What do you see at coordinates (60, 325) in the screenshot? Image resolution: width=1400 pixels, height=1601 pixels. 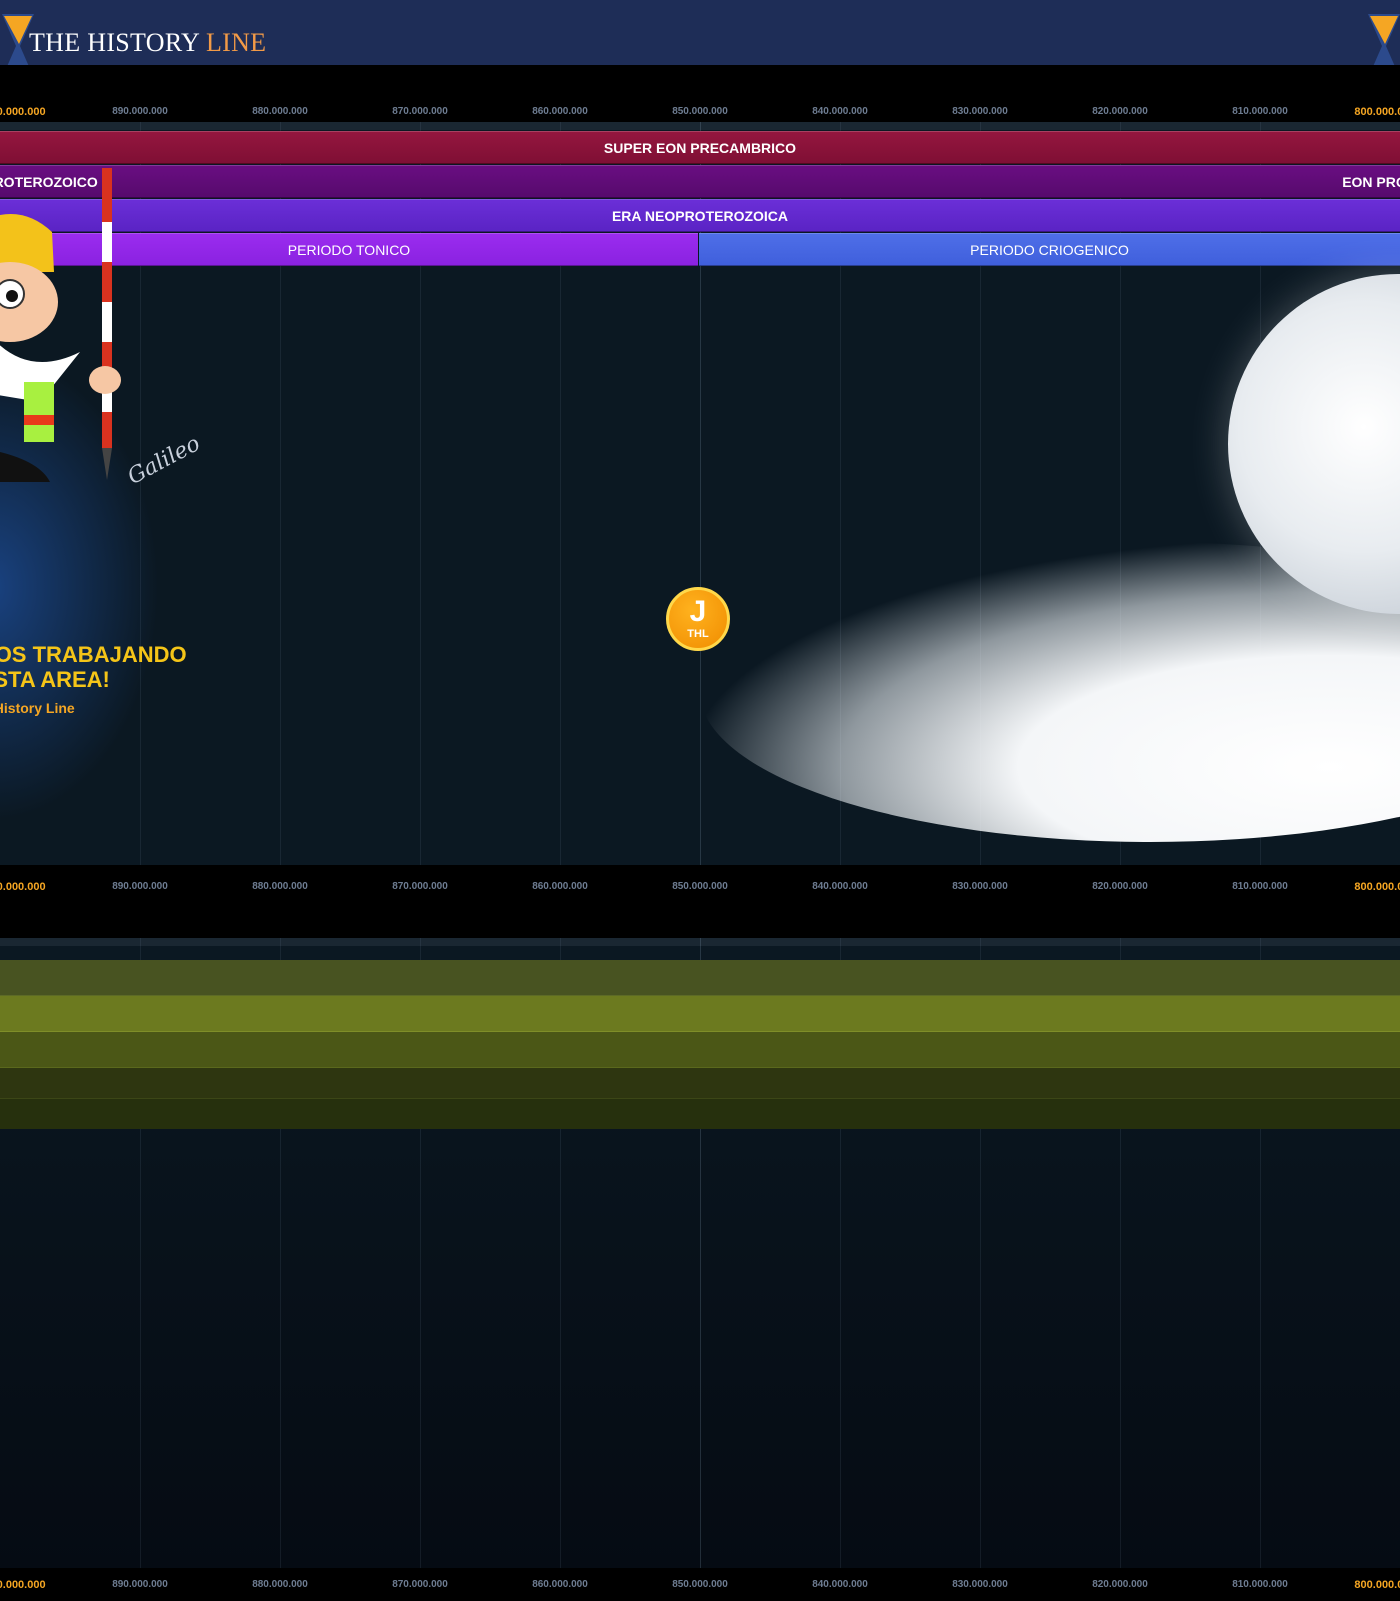 I see `galileo-worker-icon` at bounding box center [60, 325].